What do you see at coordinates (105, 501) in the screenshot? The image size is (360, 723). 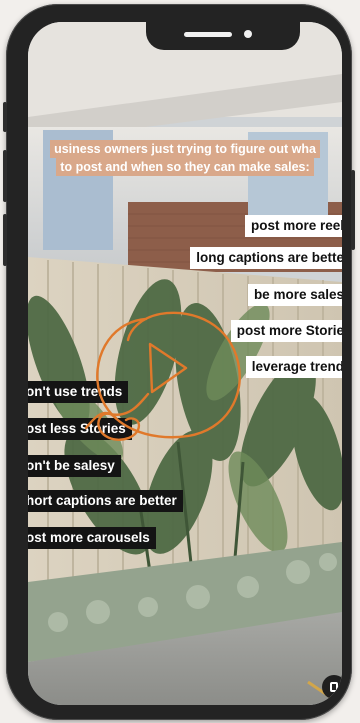 I see `tip-short-captions: hort captions are better` at bounding box center [105, 501].